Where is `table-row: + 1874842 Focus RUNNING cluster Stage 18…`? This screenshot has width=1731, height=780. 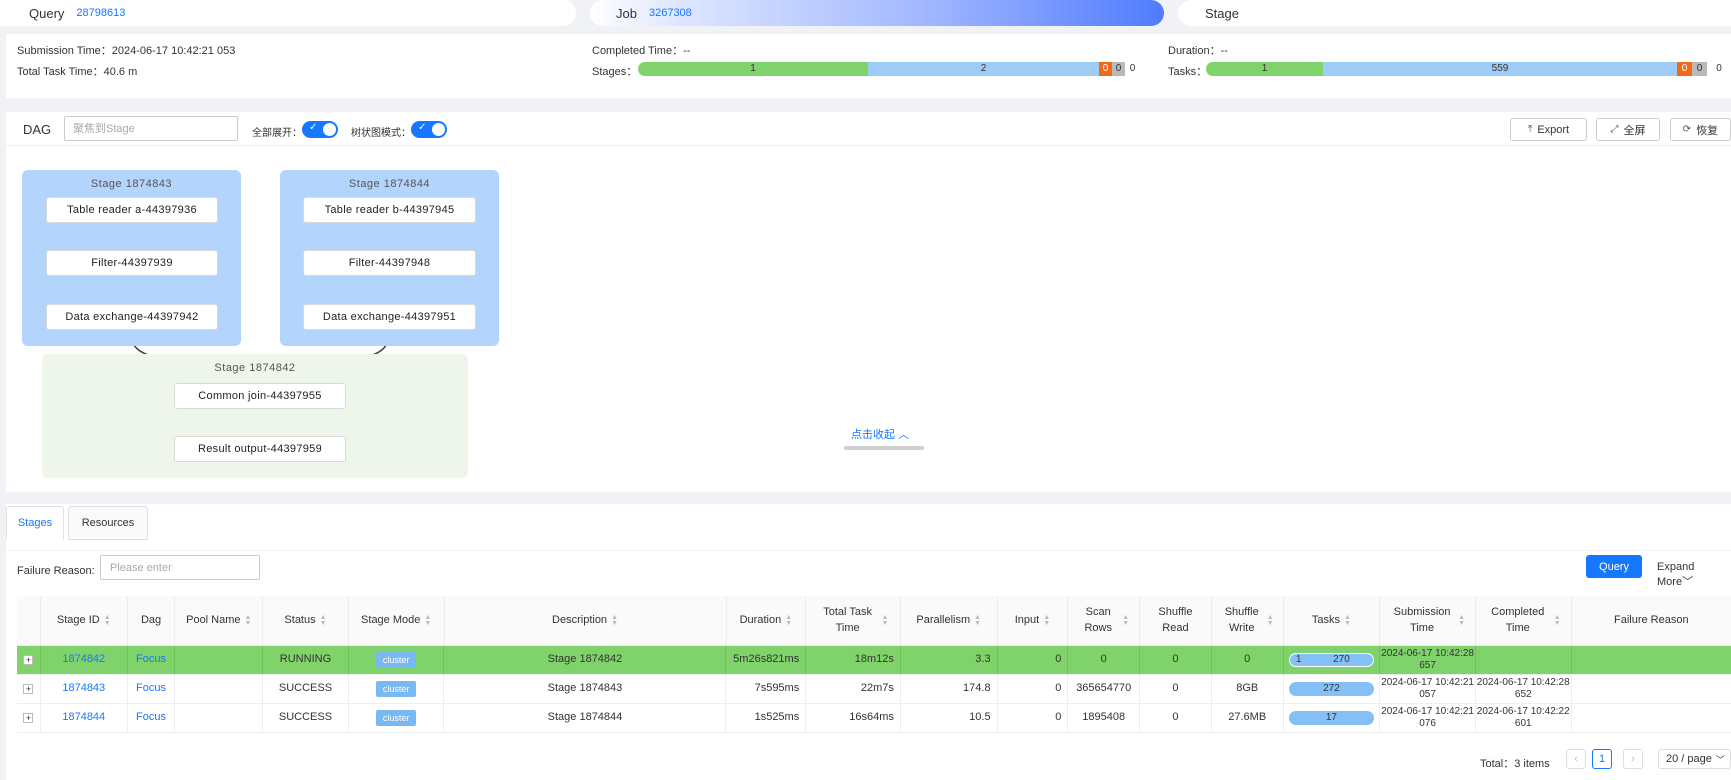 table-row: + 1874842 Focus RUNNING cluster Stage 18… is located at coordinates (874, 660).